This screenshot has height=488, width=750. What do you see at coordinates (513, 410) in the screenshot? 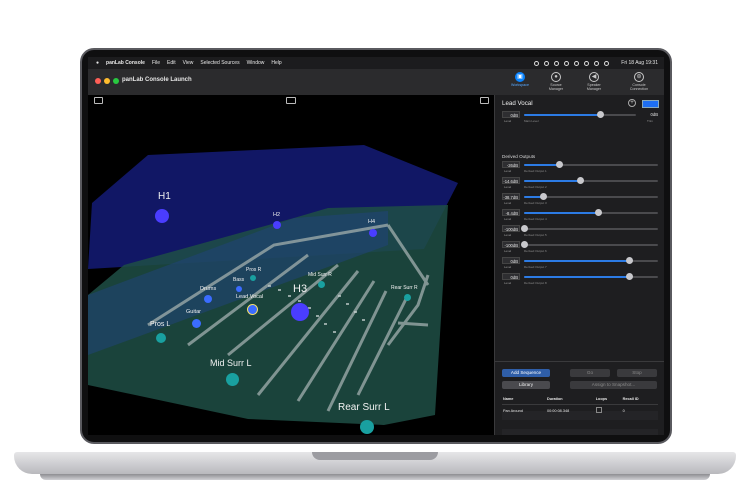
I see `sequence-name: Pan Around` at bounding box center [513, 410].